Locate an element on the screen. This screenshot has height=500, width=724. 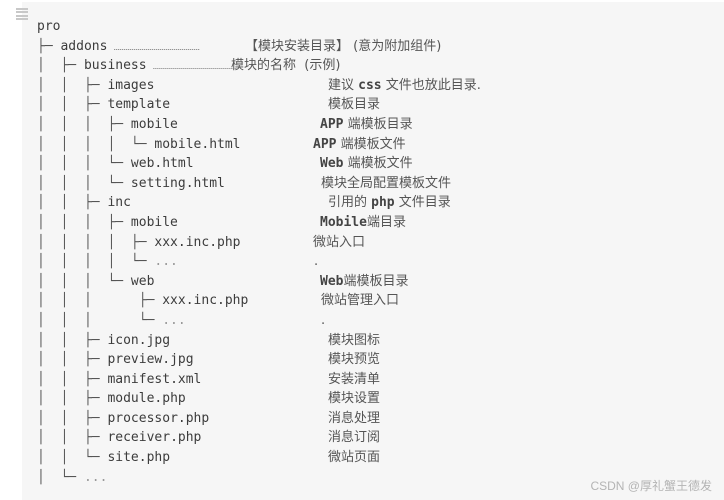
description-text: 消息订阅 is located at coordinates (354, 438).